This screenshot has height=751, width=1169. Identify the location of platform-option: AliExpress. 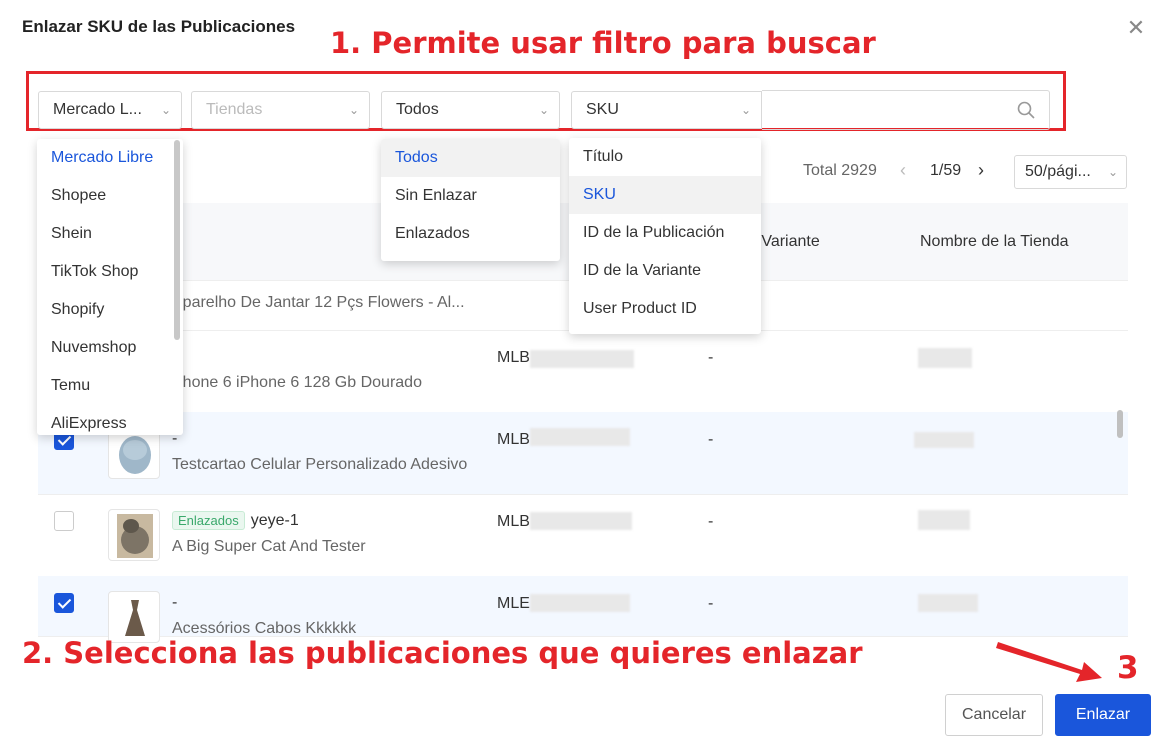
(110, 420).